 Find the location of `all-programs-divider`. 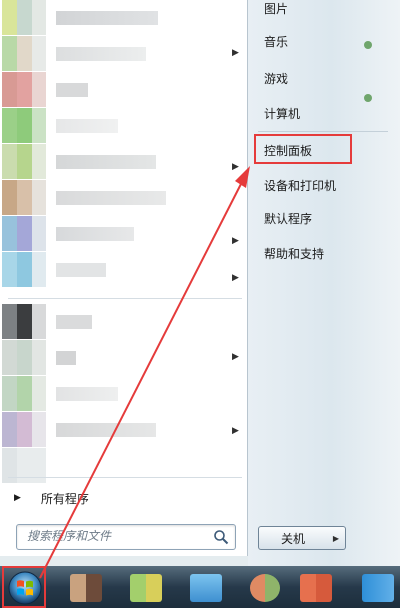

all-programs-divider is located at coordinates (125, 477).